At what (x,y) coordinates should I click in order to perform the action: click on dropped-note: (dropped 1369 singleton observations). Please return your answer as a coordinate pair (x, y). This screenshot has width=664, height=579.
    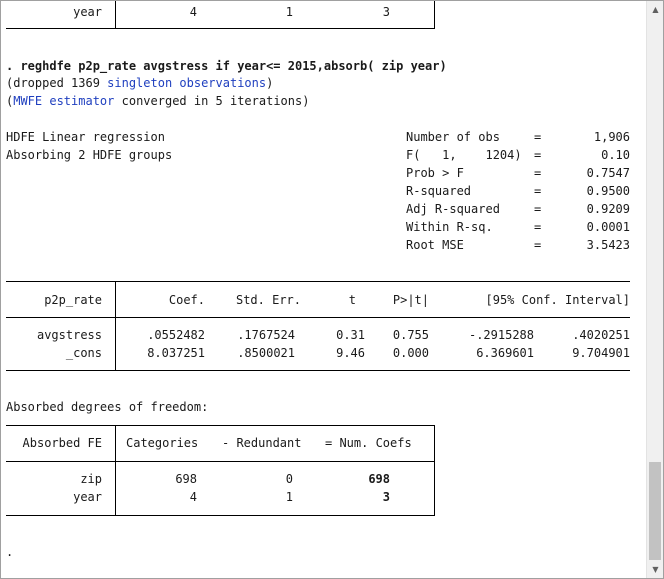
    Looking at the image, I should click on (140, 83).